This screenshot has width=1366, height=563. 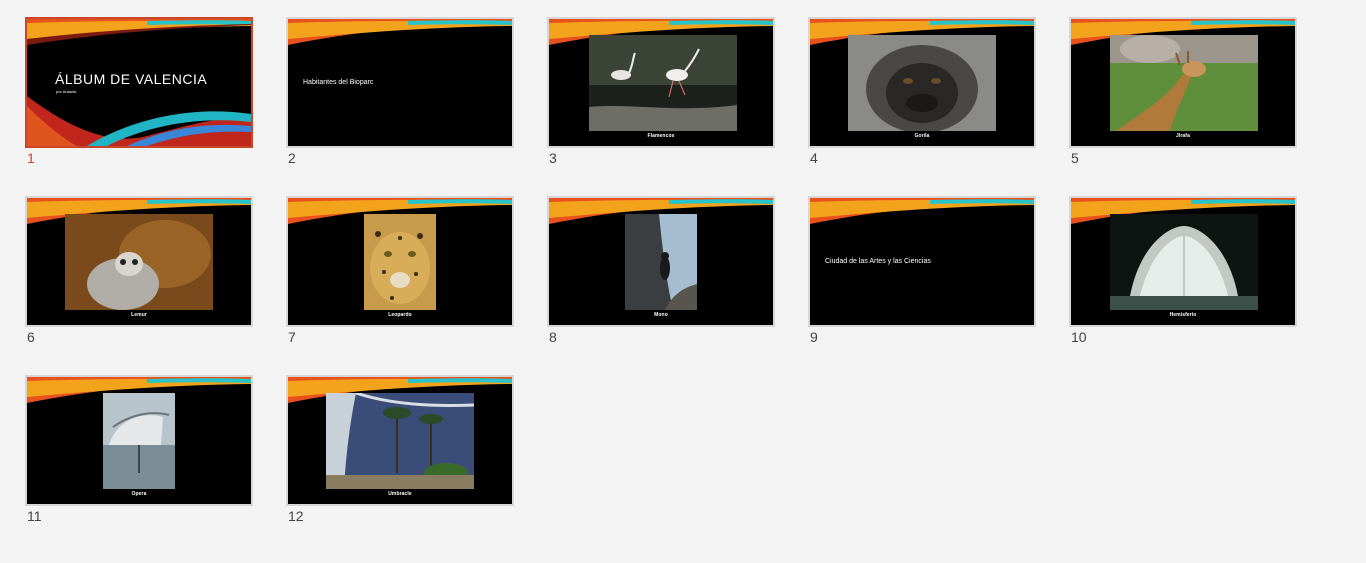 I want to click on slide-number: 4, so click(x=814, y=158).